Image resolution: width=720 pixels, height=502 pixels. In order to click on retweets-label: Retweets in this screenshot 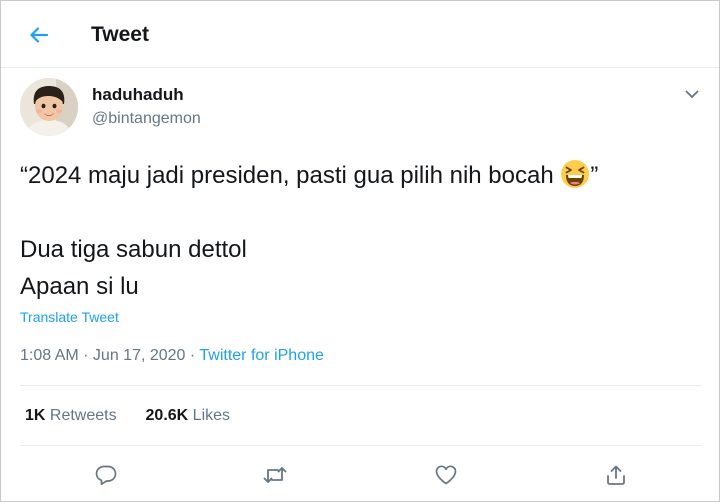, I will do `click(83, 415)`.